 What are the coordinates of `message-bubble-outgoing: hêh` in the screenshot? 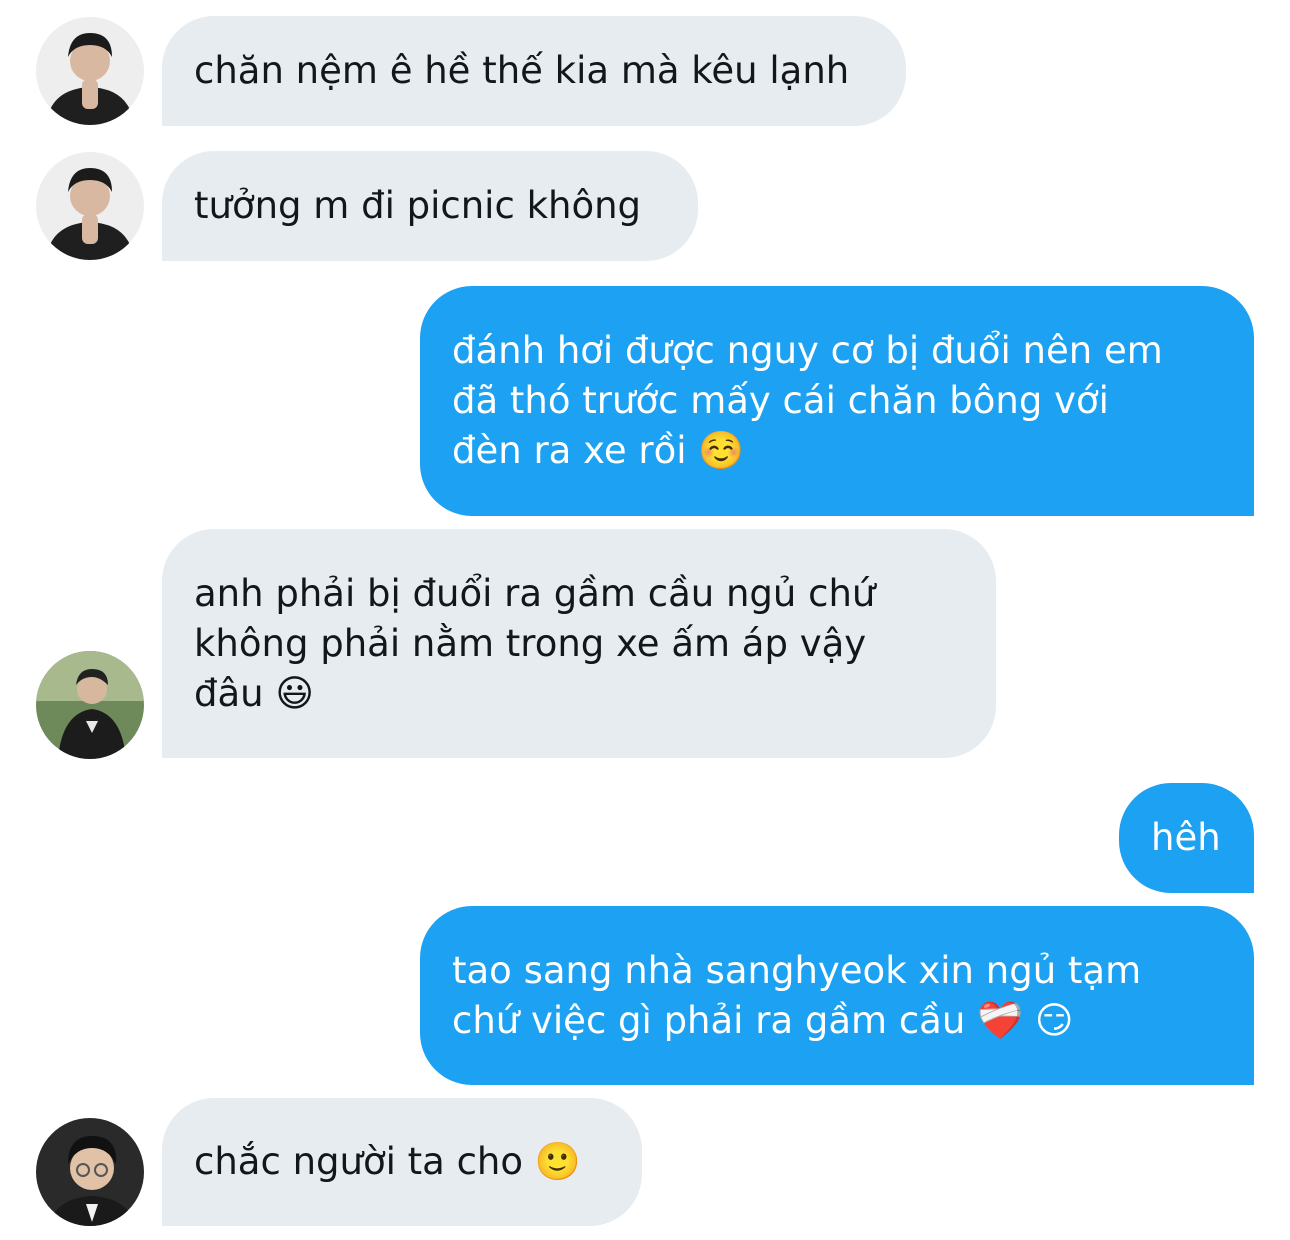 It's located at (1186, 838).